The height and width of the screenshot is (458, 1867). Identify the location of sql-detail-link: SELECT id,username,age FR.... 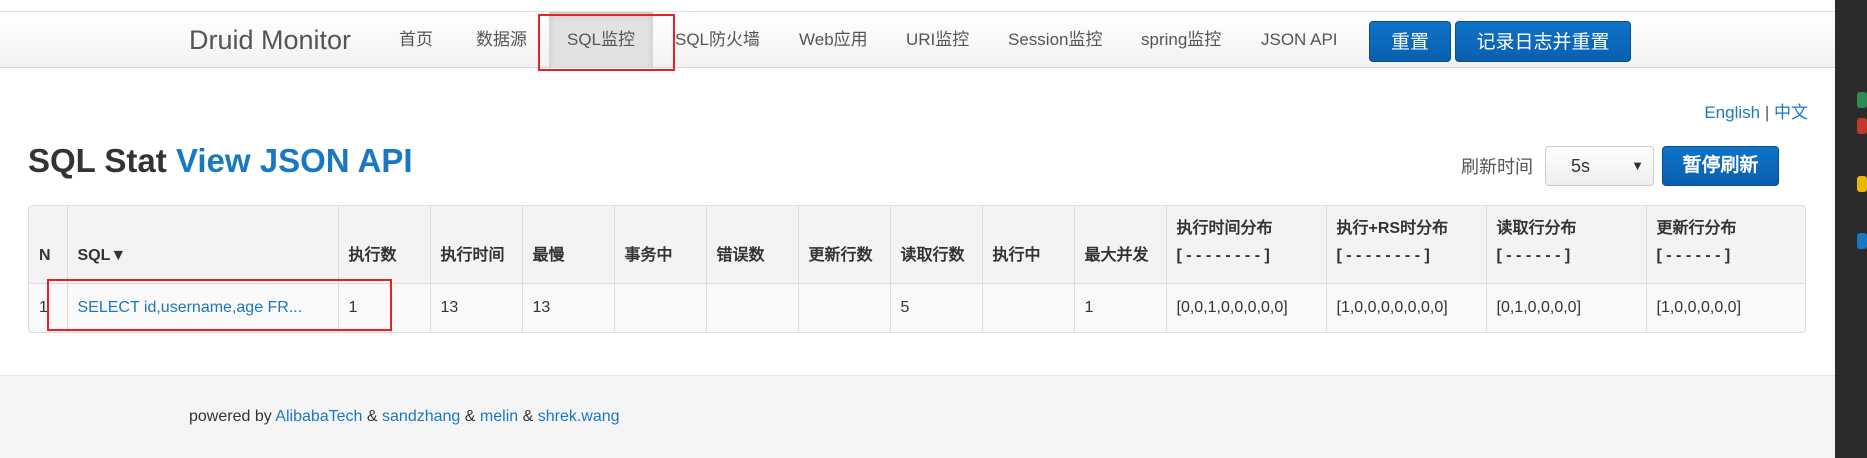
(190, 307).